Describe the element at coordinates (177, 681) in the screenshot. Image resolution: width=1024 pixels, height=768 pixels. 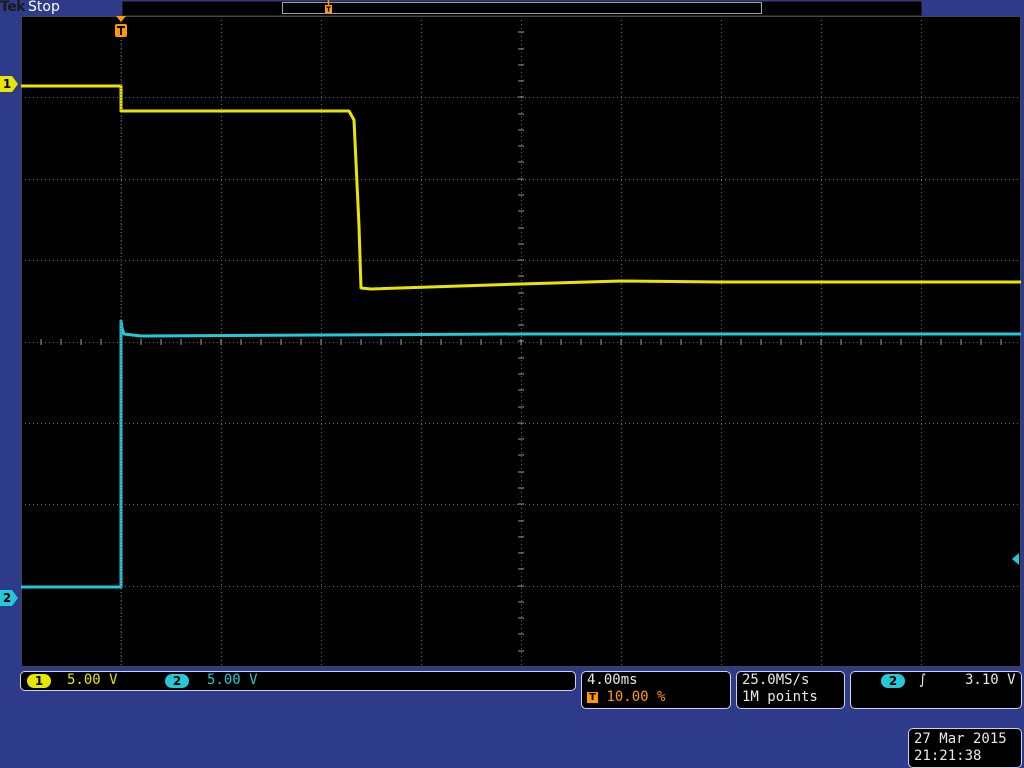
I see `ch2-badge: 2` at that location.